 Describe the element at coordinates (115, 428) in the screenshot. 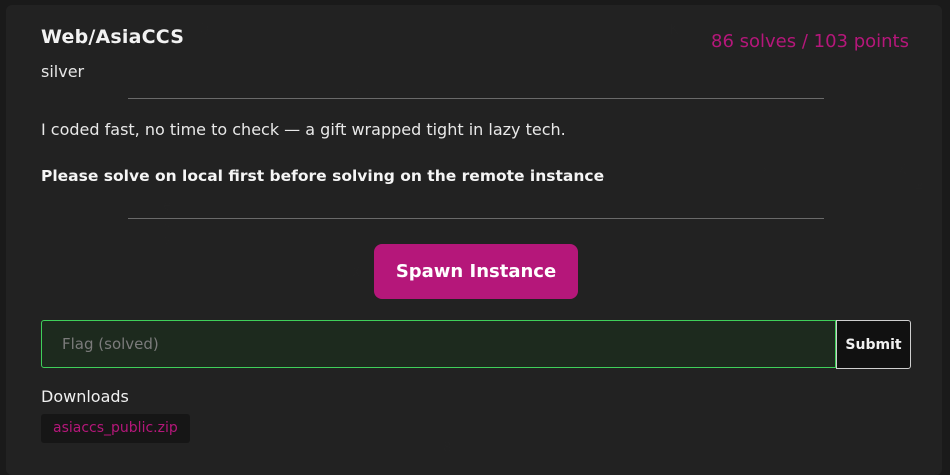

I see `download-file-link: asiaccs_public.zip` at that location.